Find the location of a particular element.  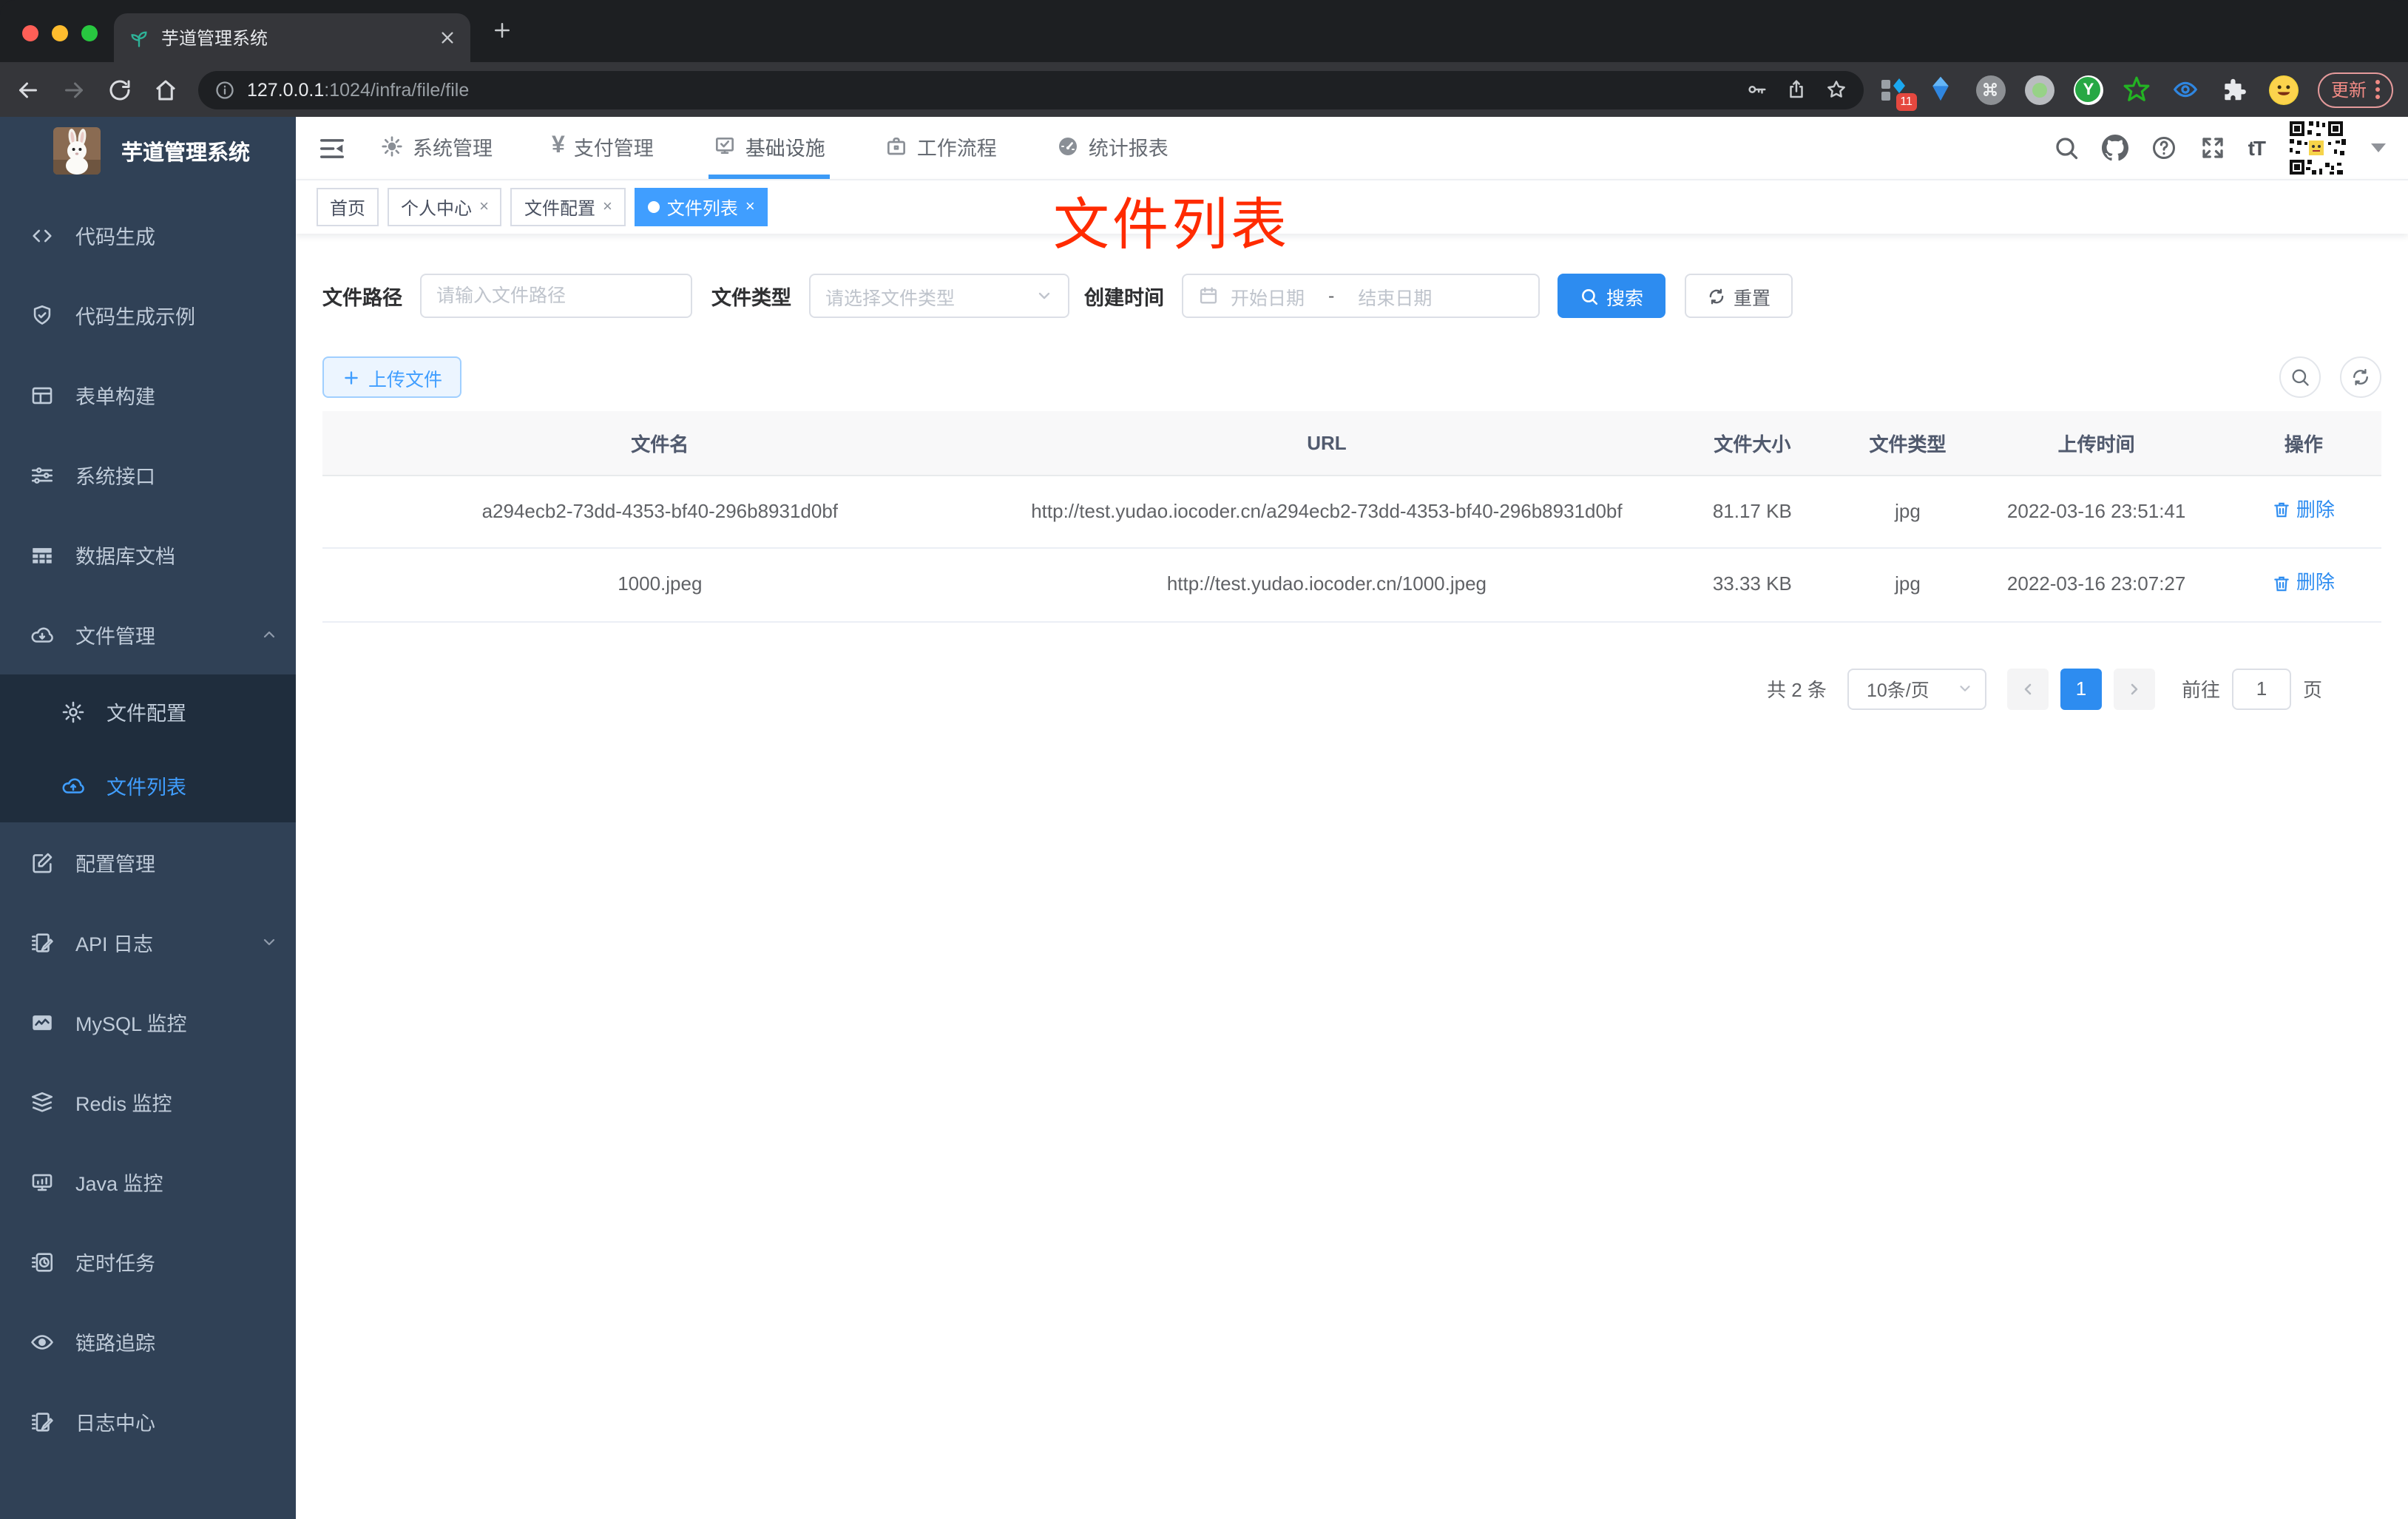

sidebar-item-db-doc: 数据库文档 is located at coordinates (148, 555).